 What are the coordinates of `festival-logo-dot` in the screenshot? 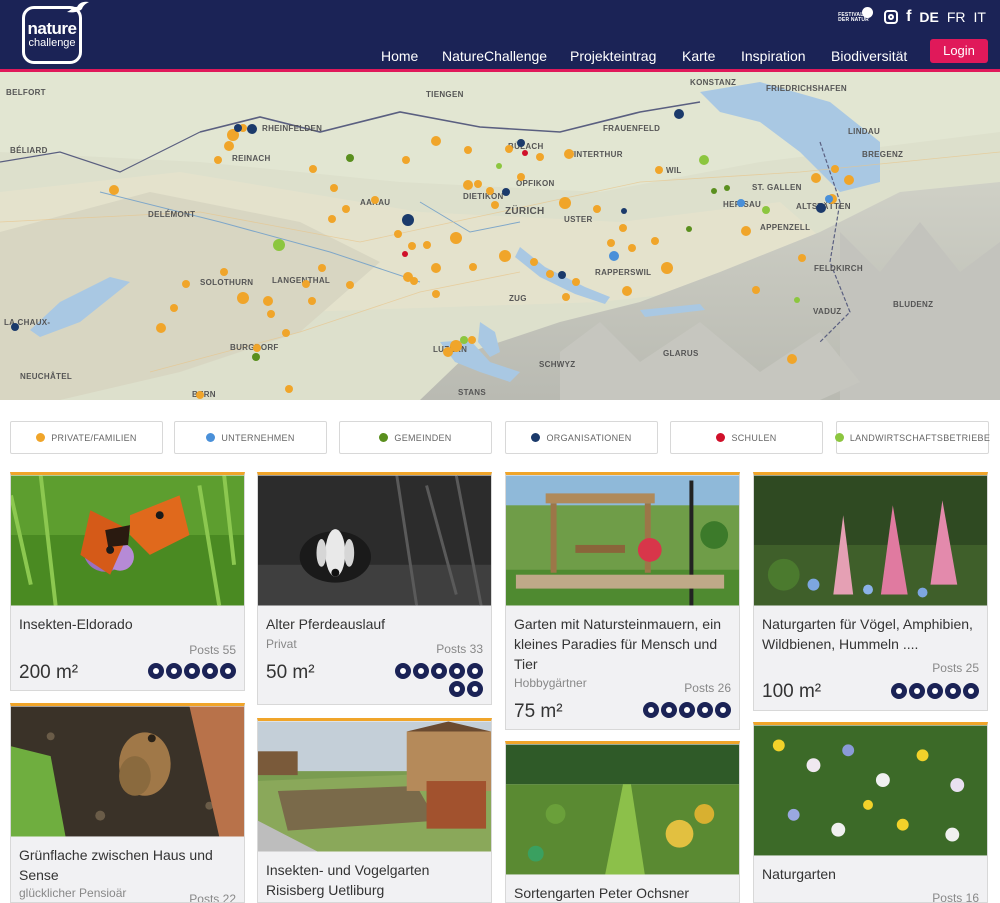 It's located at (868, 12).